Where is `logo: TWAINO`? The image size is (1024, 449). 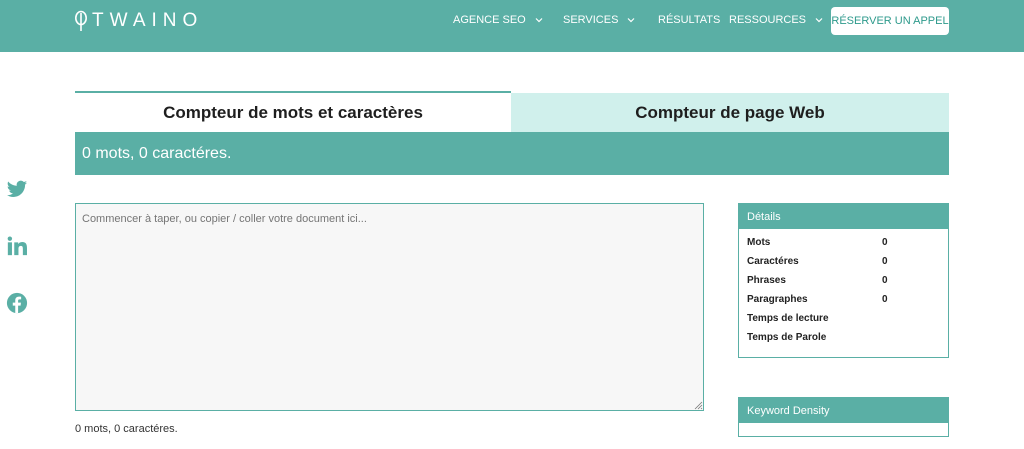
logo: TWAINO is located at coordinates (138, 21).